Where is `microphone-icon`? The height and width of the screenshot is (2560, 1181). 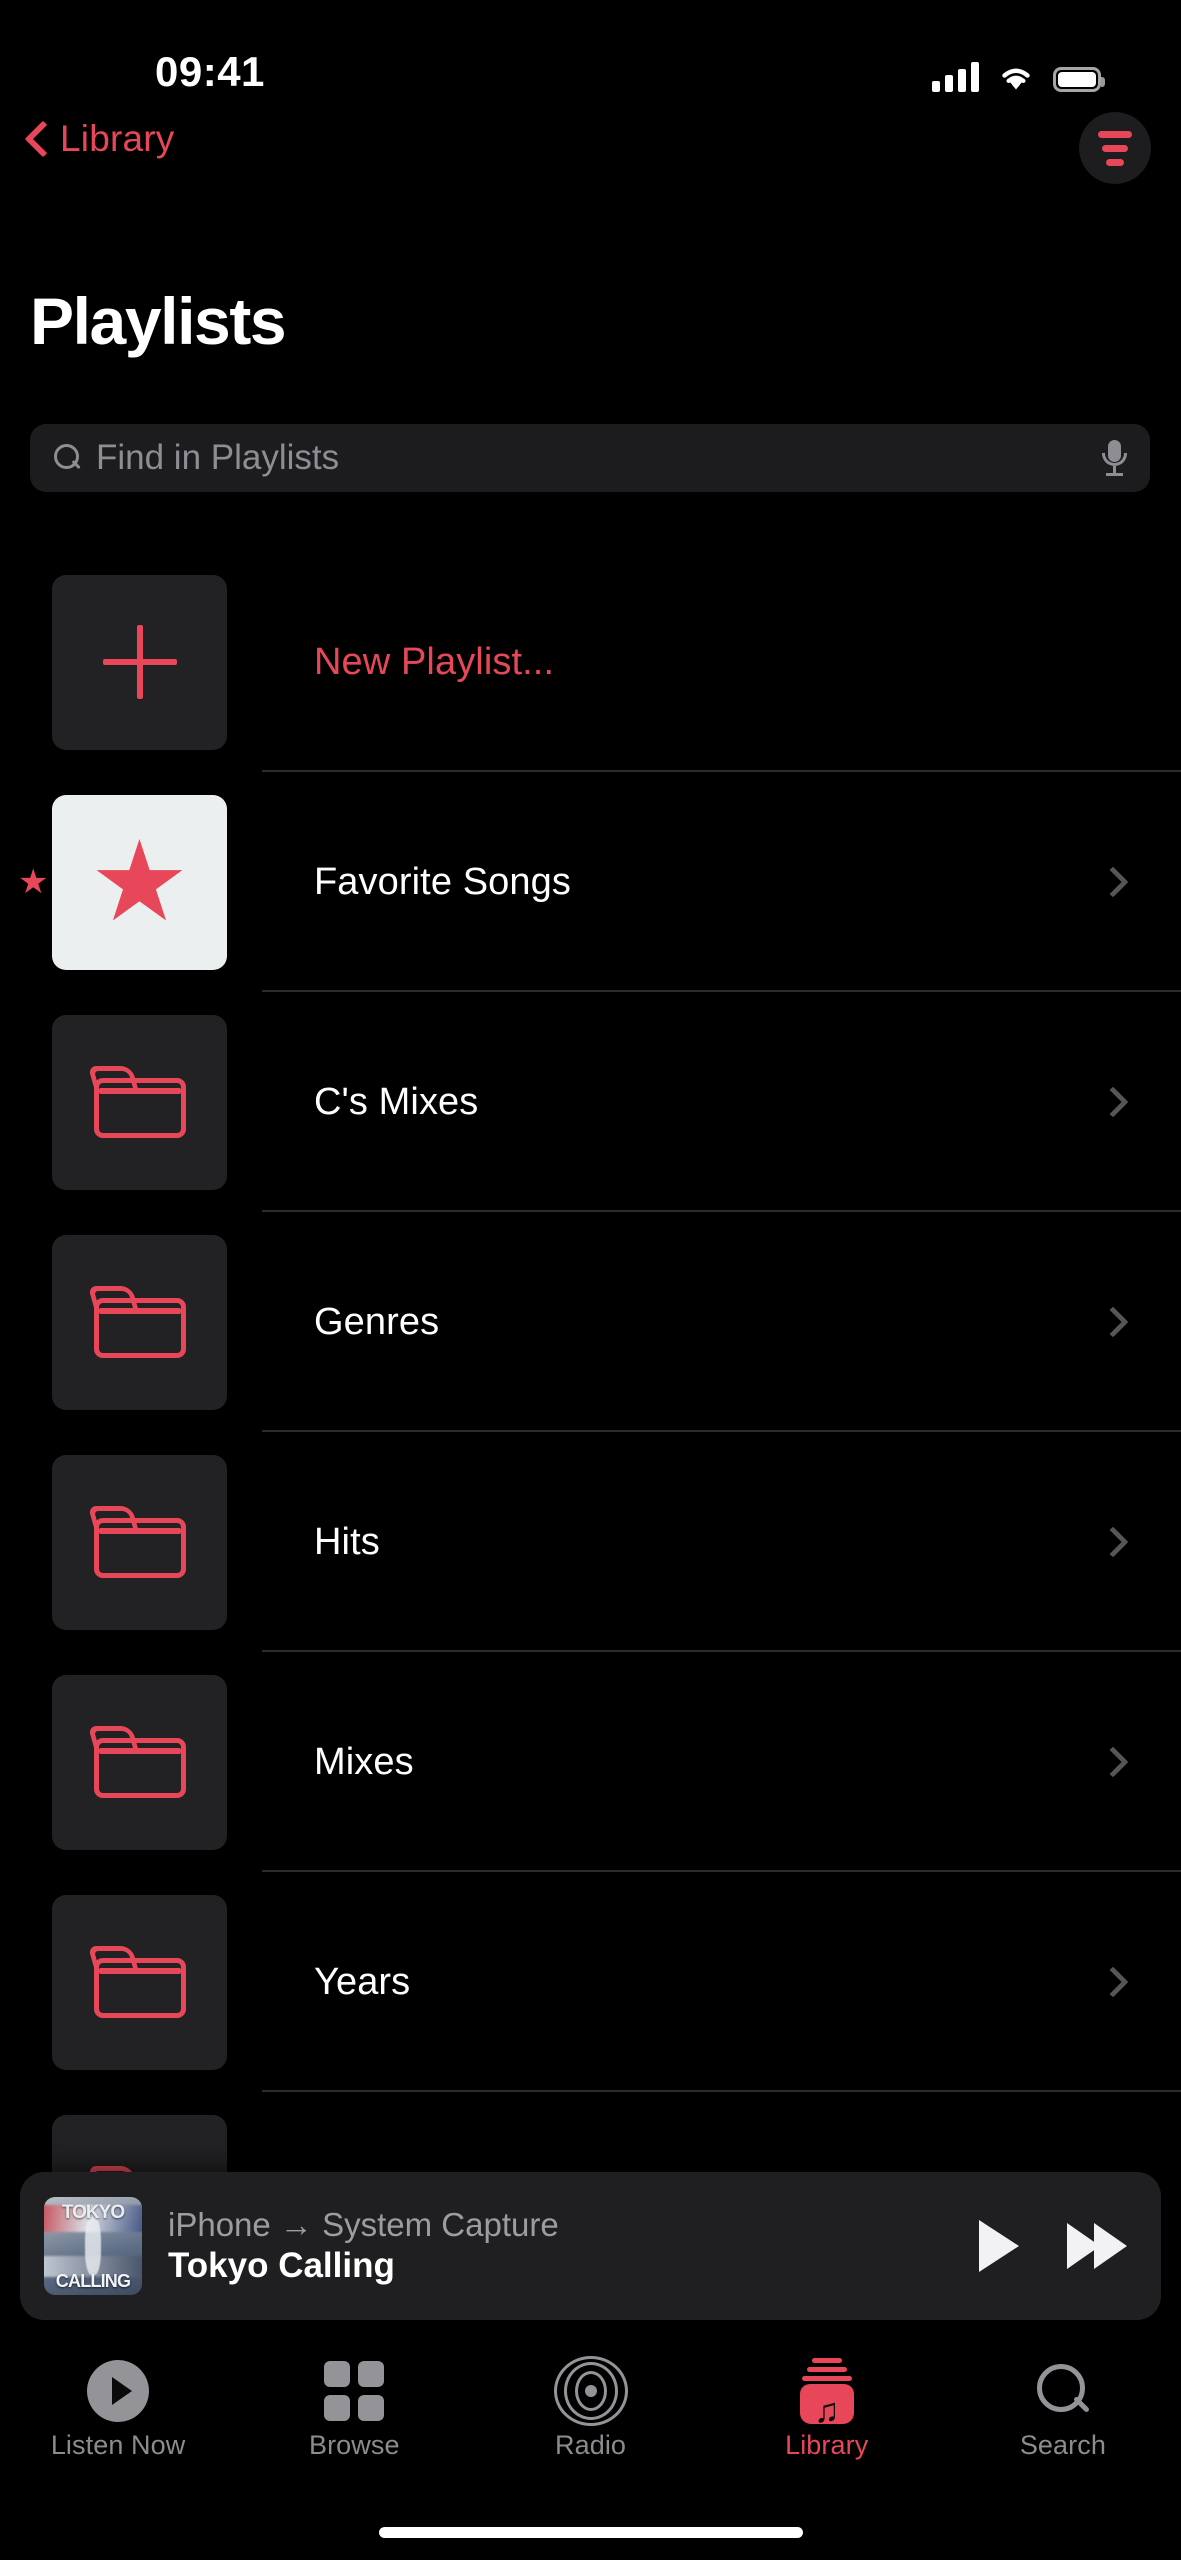
microphone-icon is located at coordinates (1114, 458).